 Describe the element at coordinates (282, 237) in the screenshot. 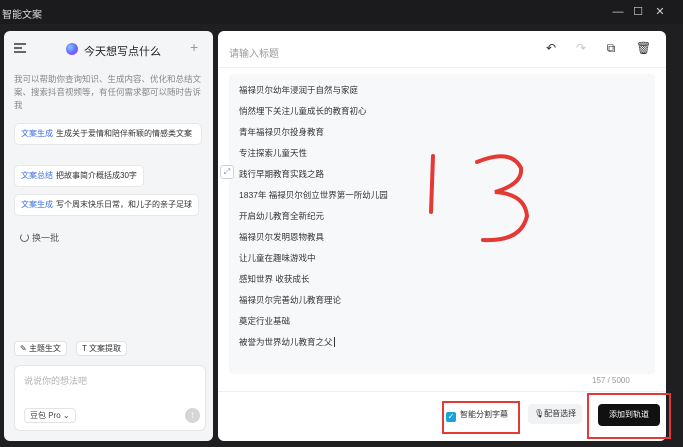

I see `script-line: 福禄贝尔发明恩物教具` at that location.